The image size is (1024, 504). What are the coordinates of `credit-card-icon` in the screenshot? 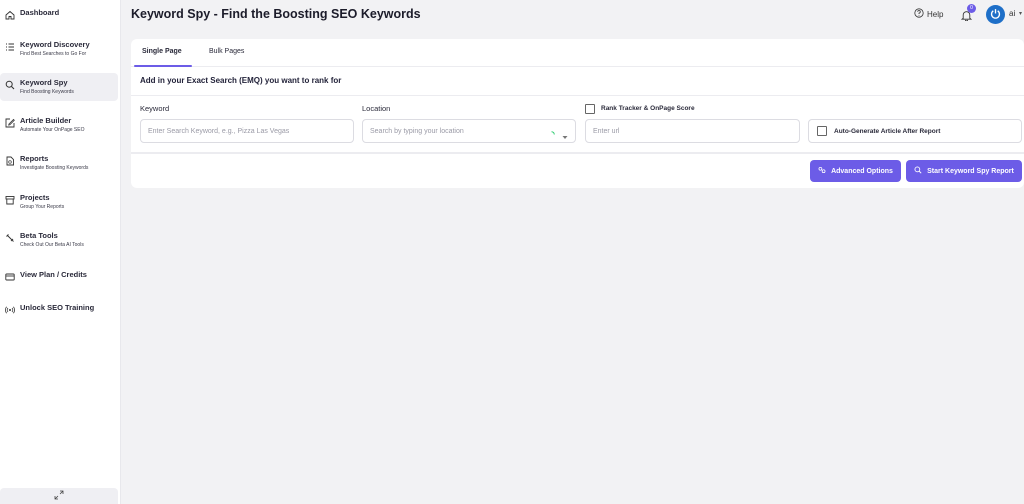 It's located at (9, 276).